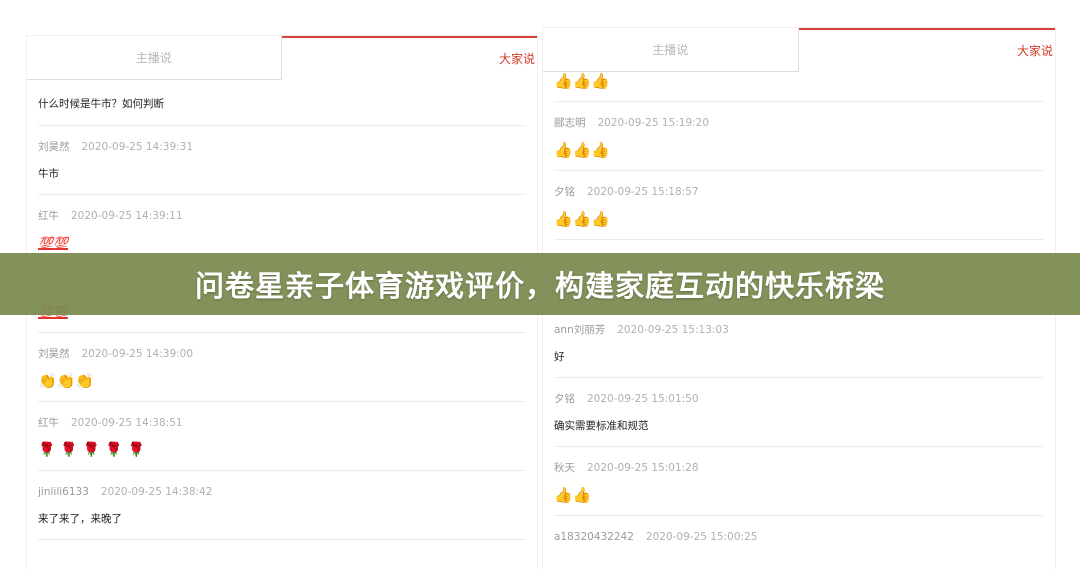  What do you see at coordinates (53, 243) in the screenshot?
I see `comment-text: 💯💯` at bounding box center [53, 243].